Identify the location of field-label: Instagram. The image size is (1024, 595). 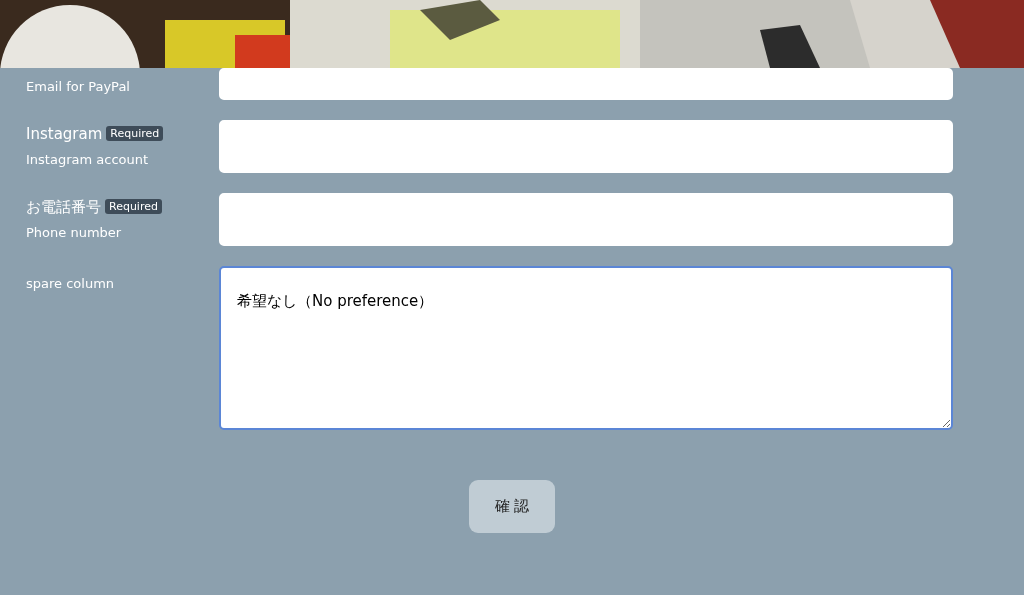
(64, 134).